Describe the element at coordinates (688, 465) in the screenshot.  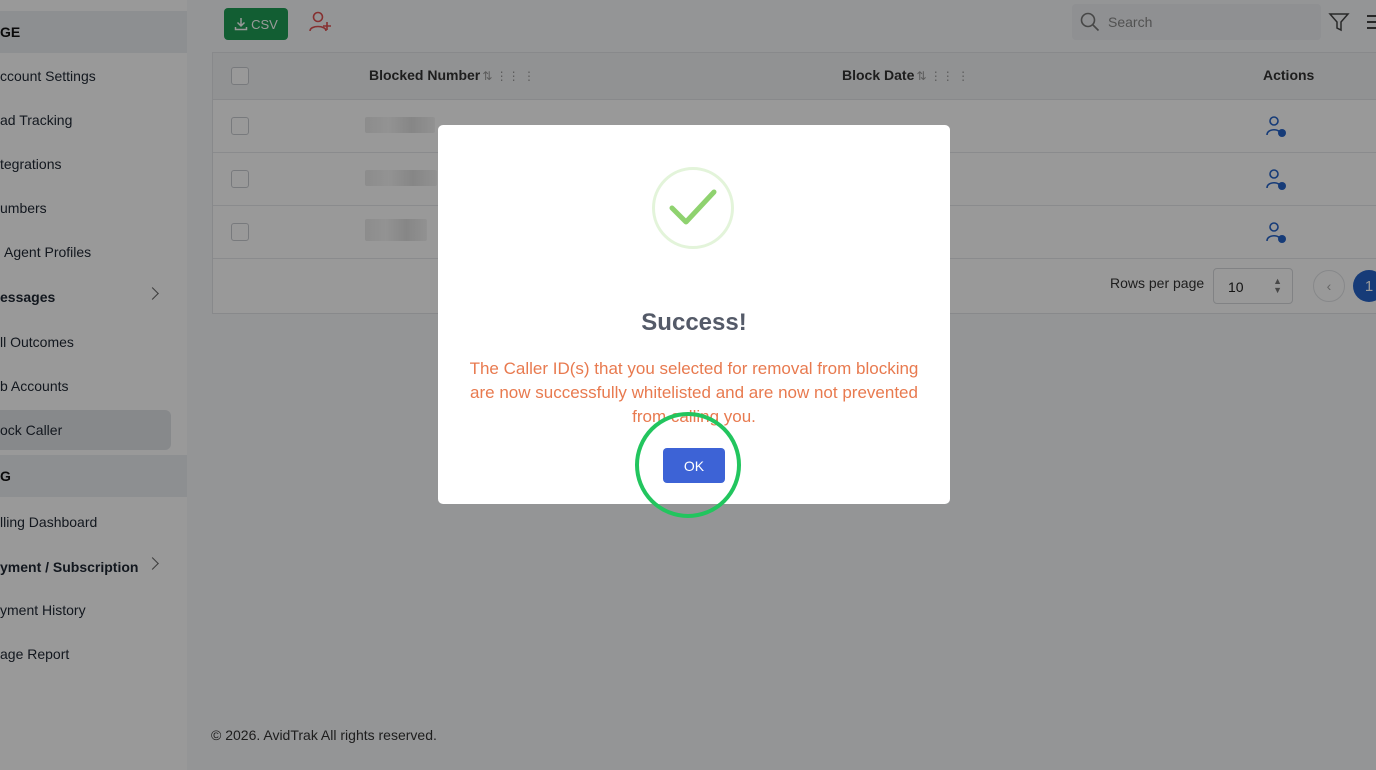
I see `click-highlight-ring` at that location.